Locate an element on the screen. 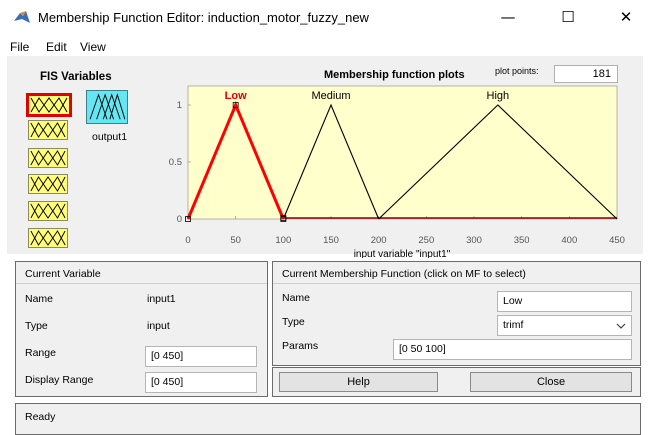 This screenshot has height=435, width=656. range-label: Range is located at coordinates (40, 353).